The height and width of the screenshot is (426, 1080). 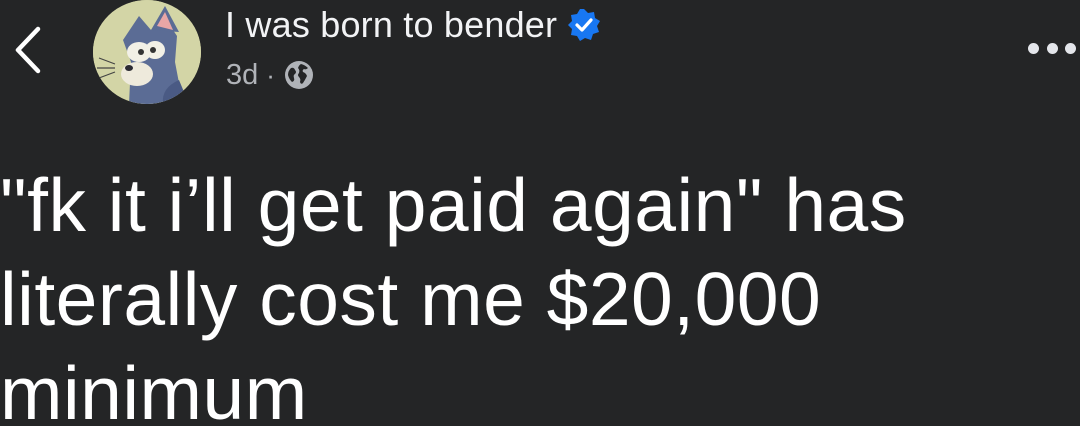 I want to click on author-name: I was born to bender, so click(x=391, y=25).